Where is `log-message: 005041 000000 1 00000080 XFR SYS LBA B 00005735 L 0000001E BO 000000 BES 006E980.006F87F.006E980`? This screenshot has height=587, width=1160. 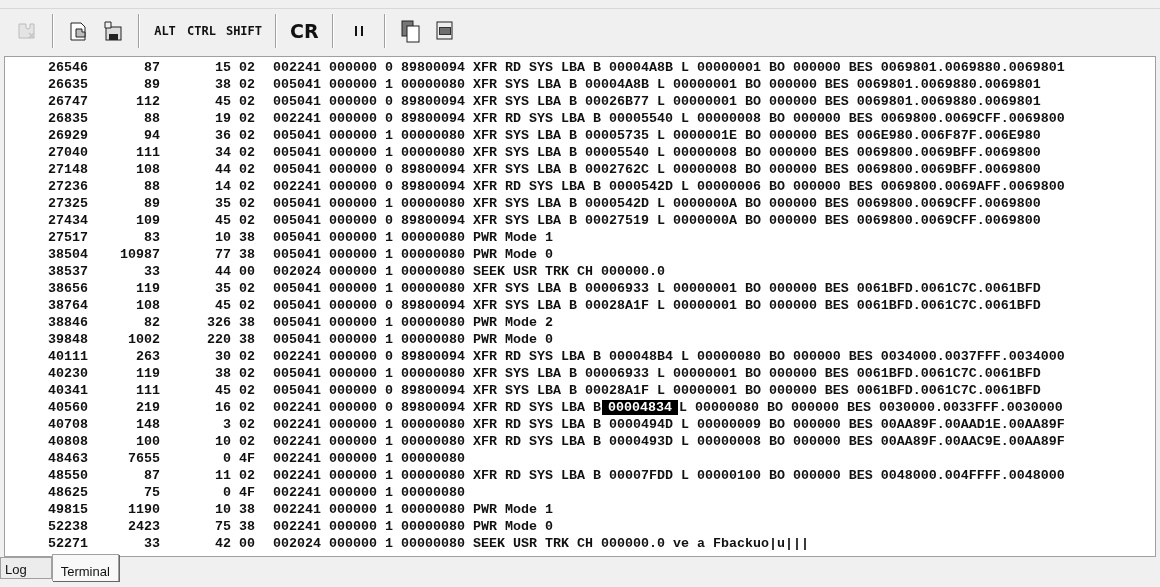 log-message: 005041 000000 1 00000080 XFR SYS LBA B 00005735 L 0000001E BO 000000 BES 006E980.006F87F.006E980 is located at coordinates (657, 135).